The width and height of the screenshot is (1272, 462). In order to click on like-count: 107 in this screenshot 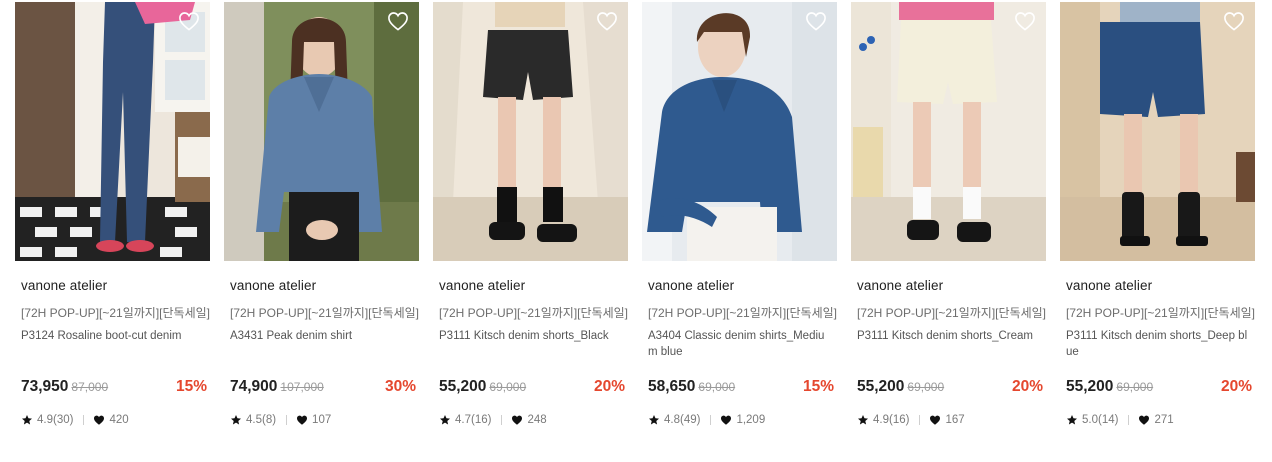, I will do `click(322, 420)`.